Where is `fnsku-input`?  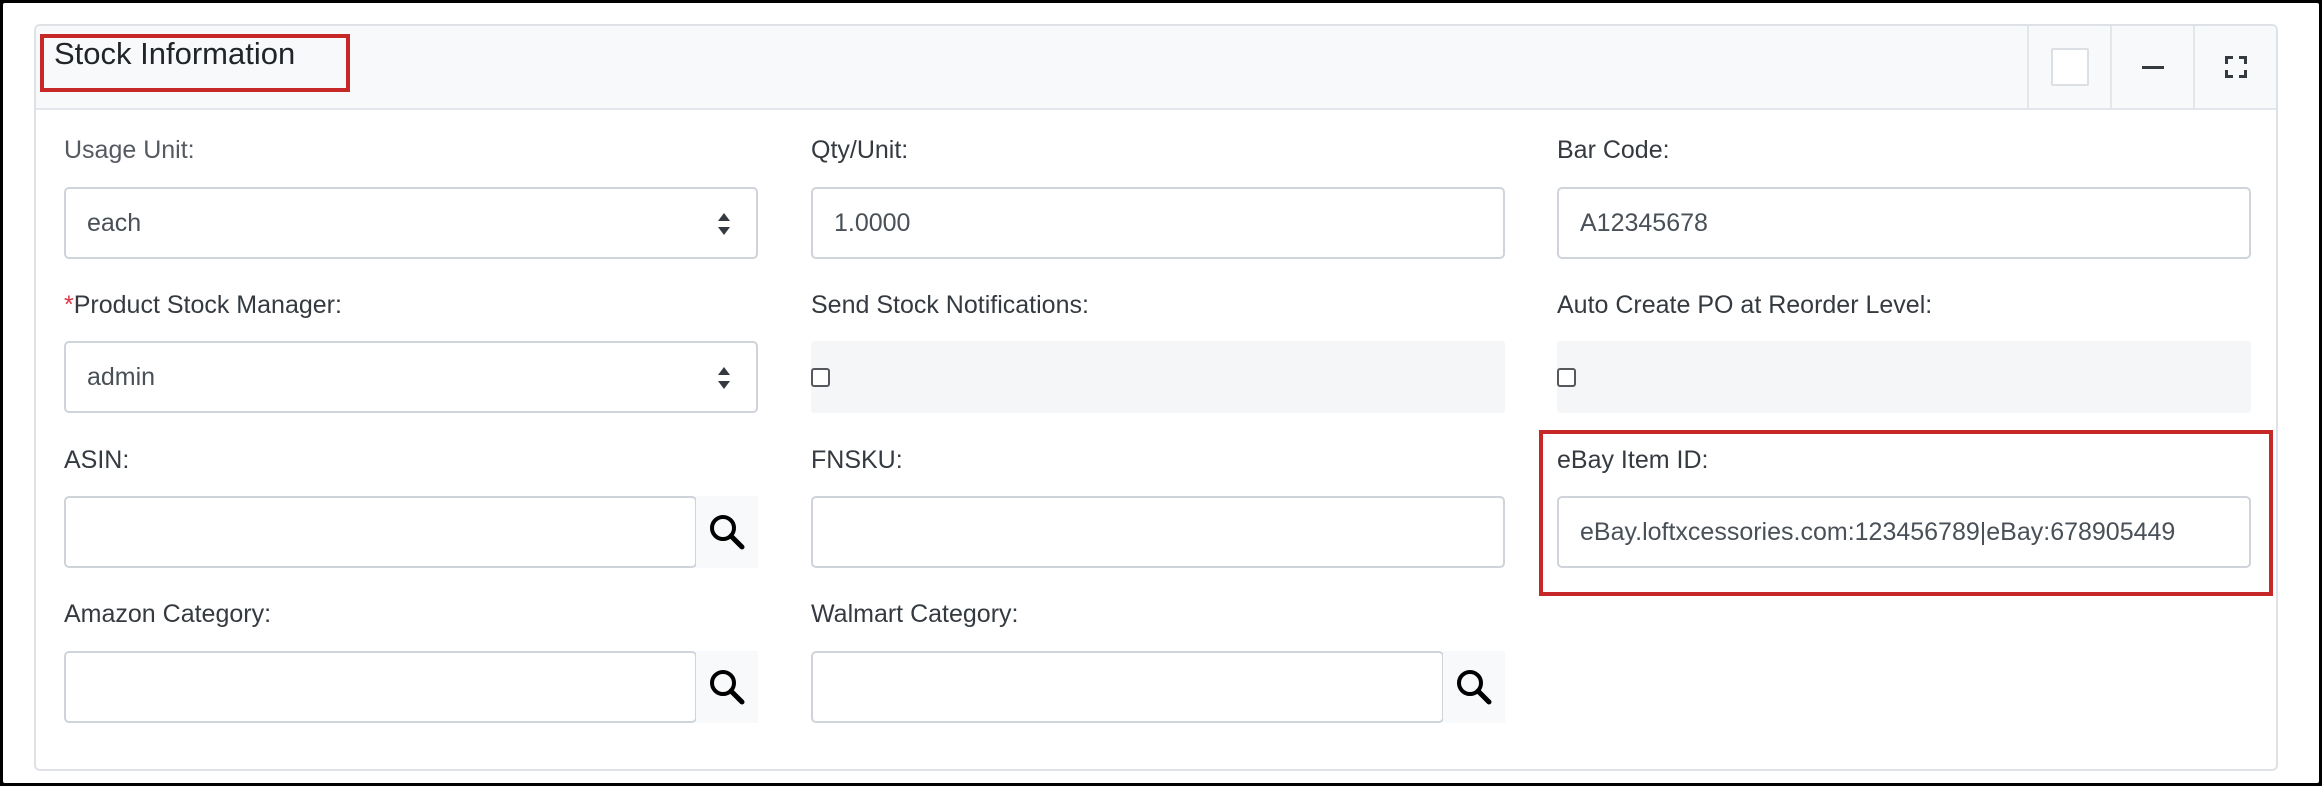
fnsku-input is located at coordinates (1158, 532).